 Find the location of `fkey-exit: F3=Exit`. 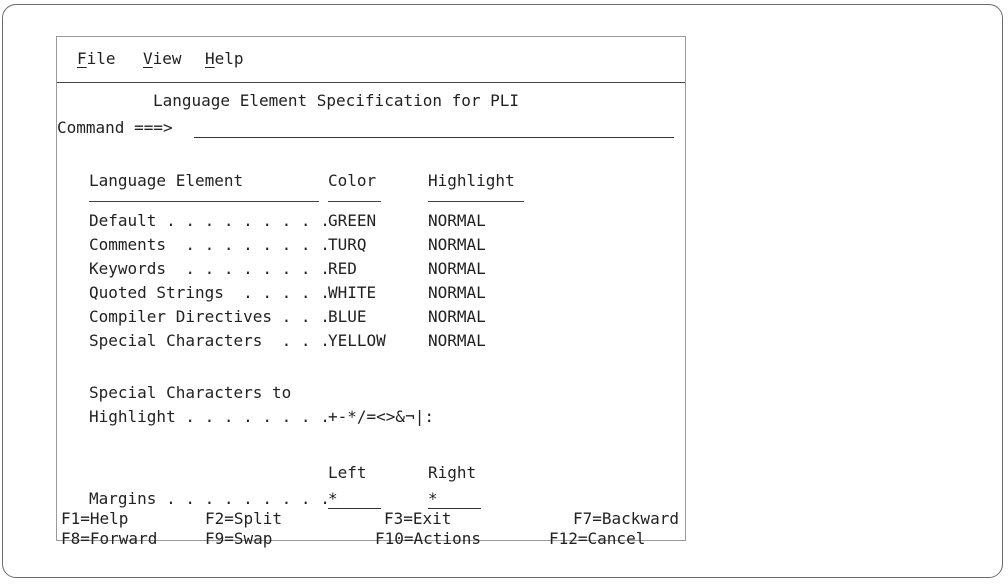

fkey-exit: F3=Exit is located at coordinates (417, 519).